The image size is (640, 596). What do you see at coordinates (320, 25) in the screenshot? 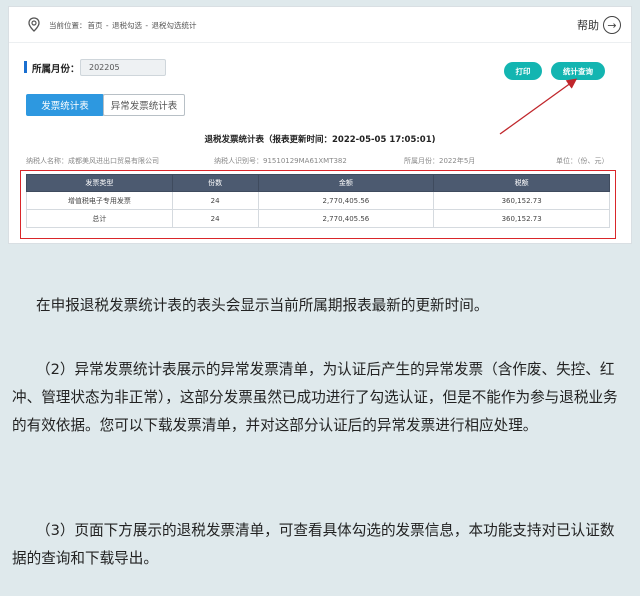
I see `top-bar: 当前位置：首页 - 退税勾选 - 退税勾选统计 帮助 →` at bounding box center [320, 25].